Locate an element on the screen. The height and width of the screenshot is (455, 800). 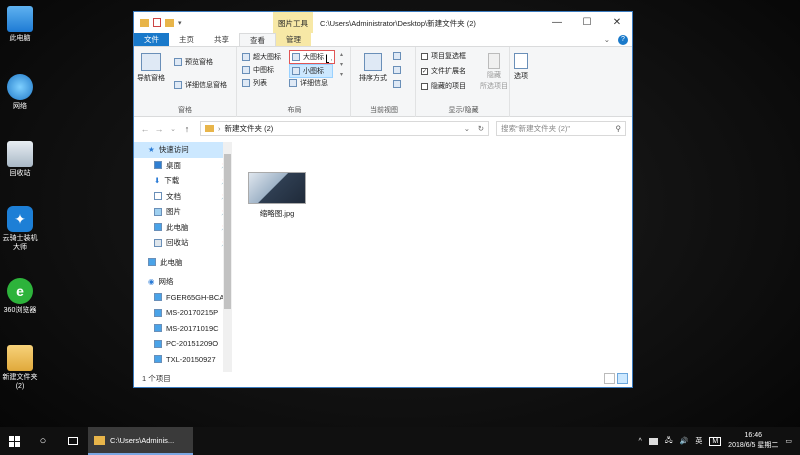
desktop-icon-computer: 此电脑 is located at coordinates (20, 24).